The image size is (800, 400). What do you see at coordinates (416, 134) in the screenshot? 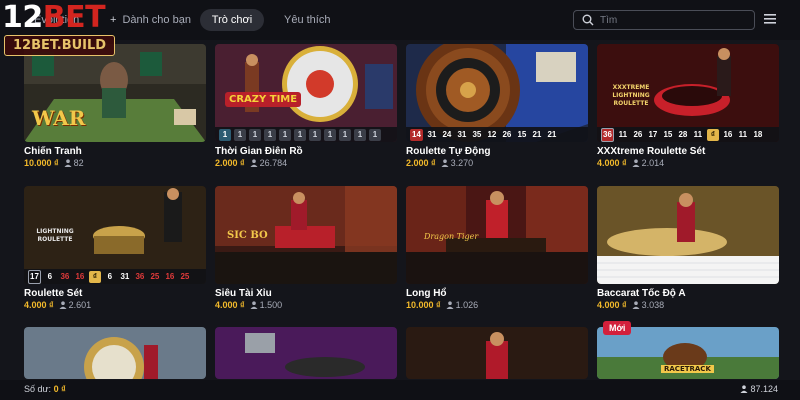
I see `result-item: 14` at bounding box center [416, 134].